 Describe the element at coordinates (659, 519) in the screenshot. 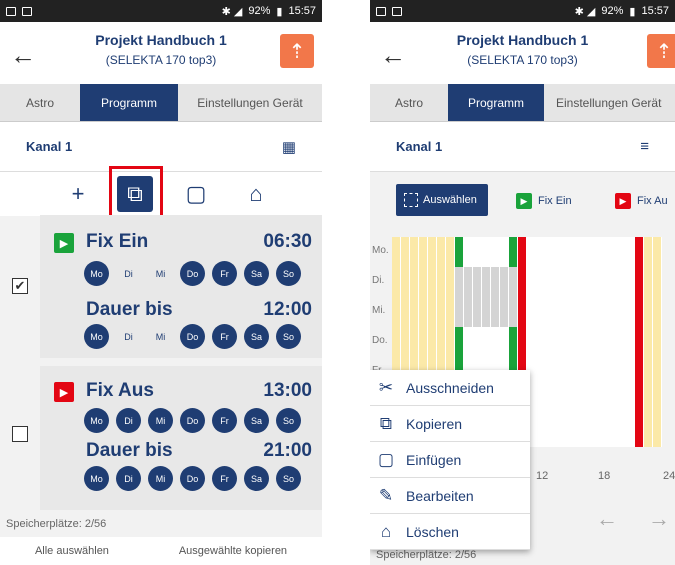

I see `next-arrow-icon: →` at that location.